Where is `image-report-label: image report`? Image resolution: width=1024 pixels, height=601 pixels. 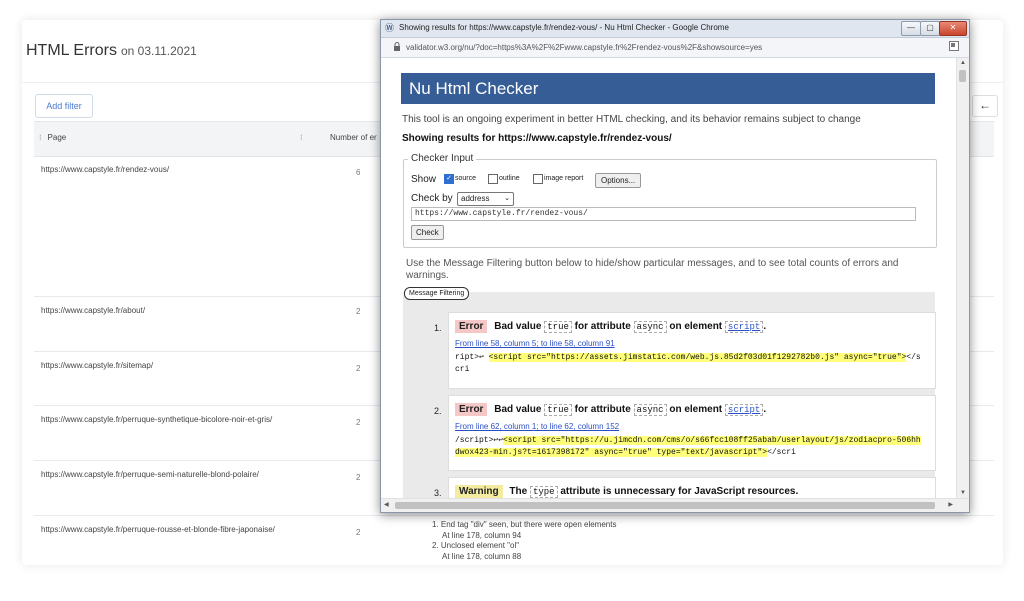
image-report-label: image report is located at coordinates (564, 178).